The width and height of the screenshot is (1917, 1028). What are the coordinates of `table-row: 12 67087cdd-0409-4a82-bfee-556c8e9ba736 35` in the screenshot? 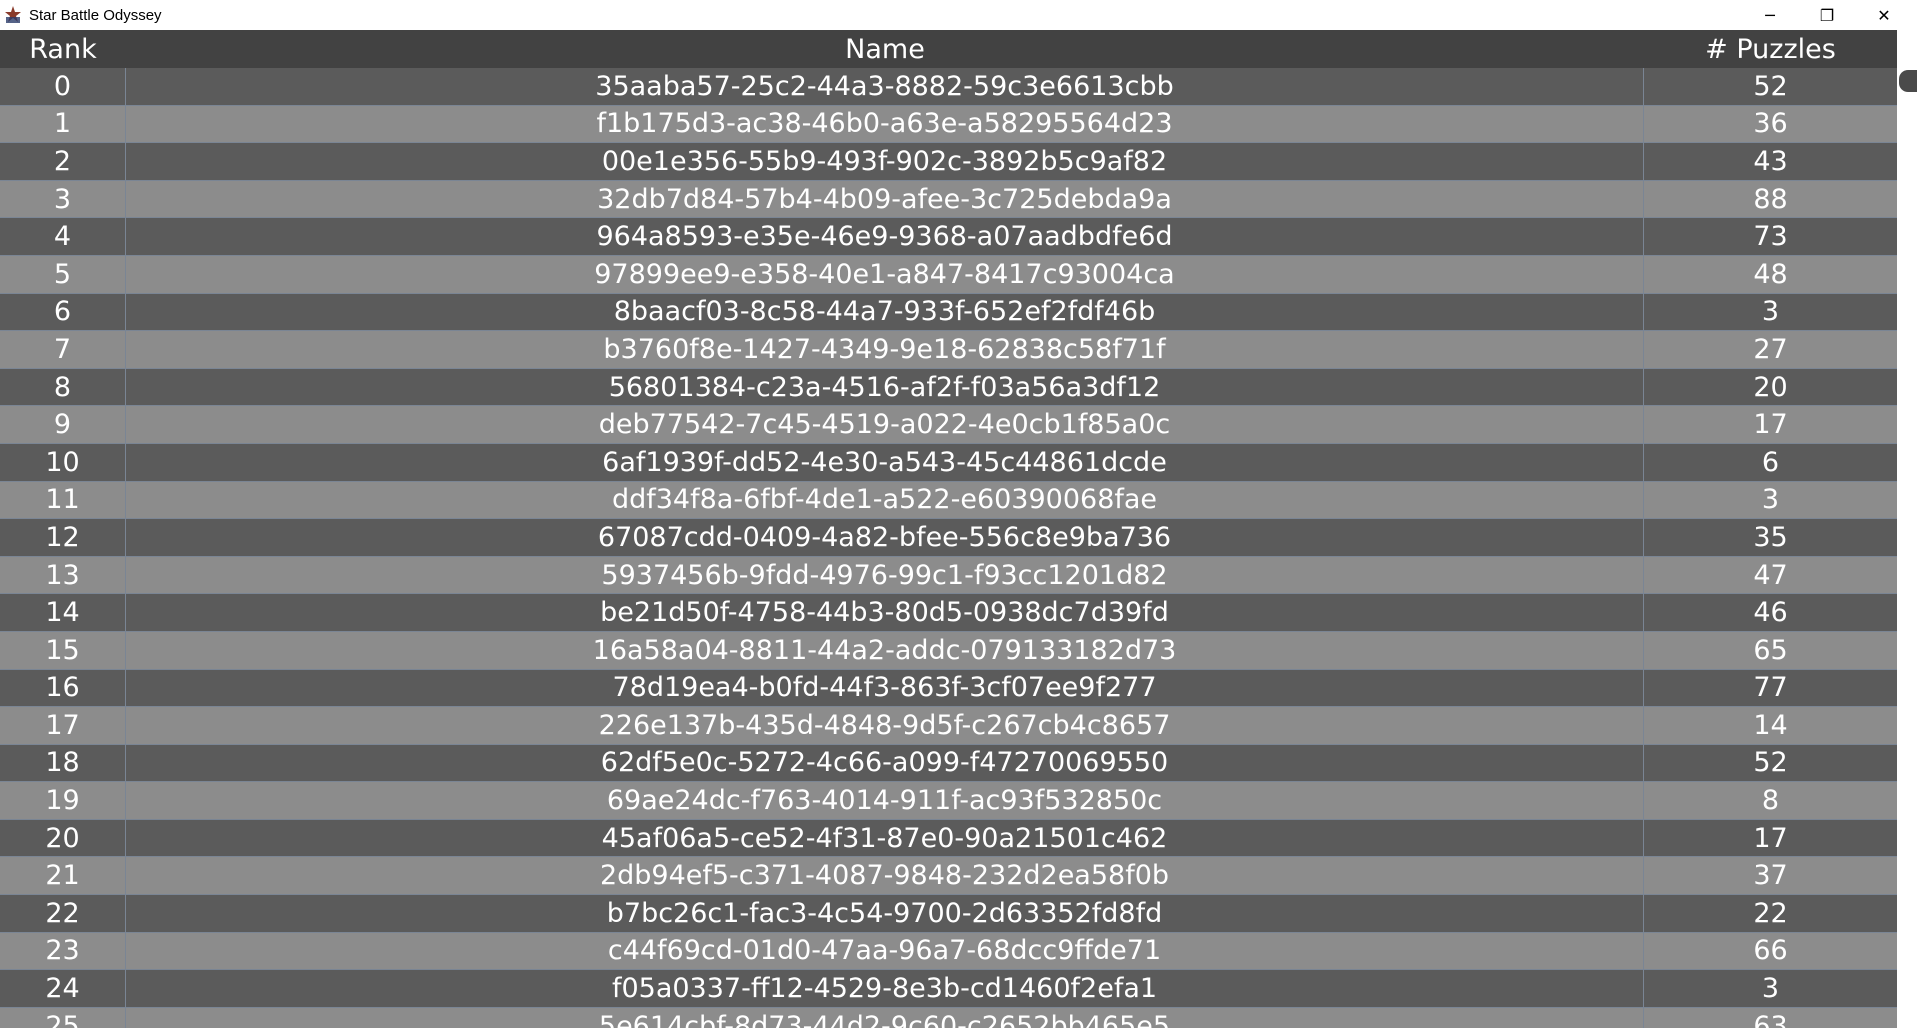 It's located at (948, 538).